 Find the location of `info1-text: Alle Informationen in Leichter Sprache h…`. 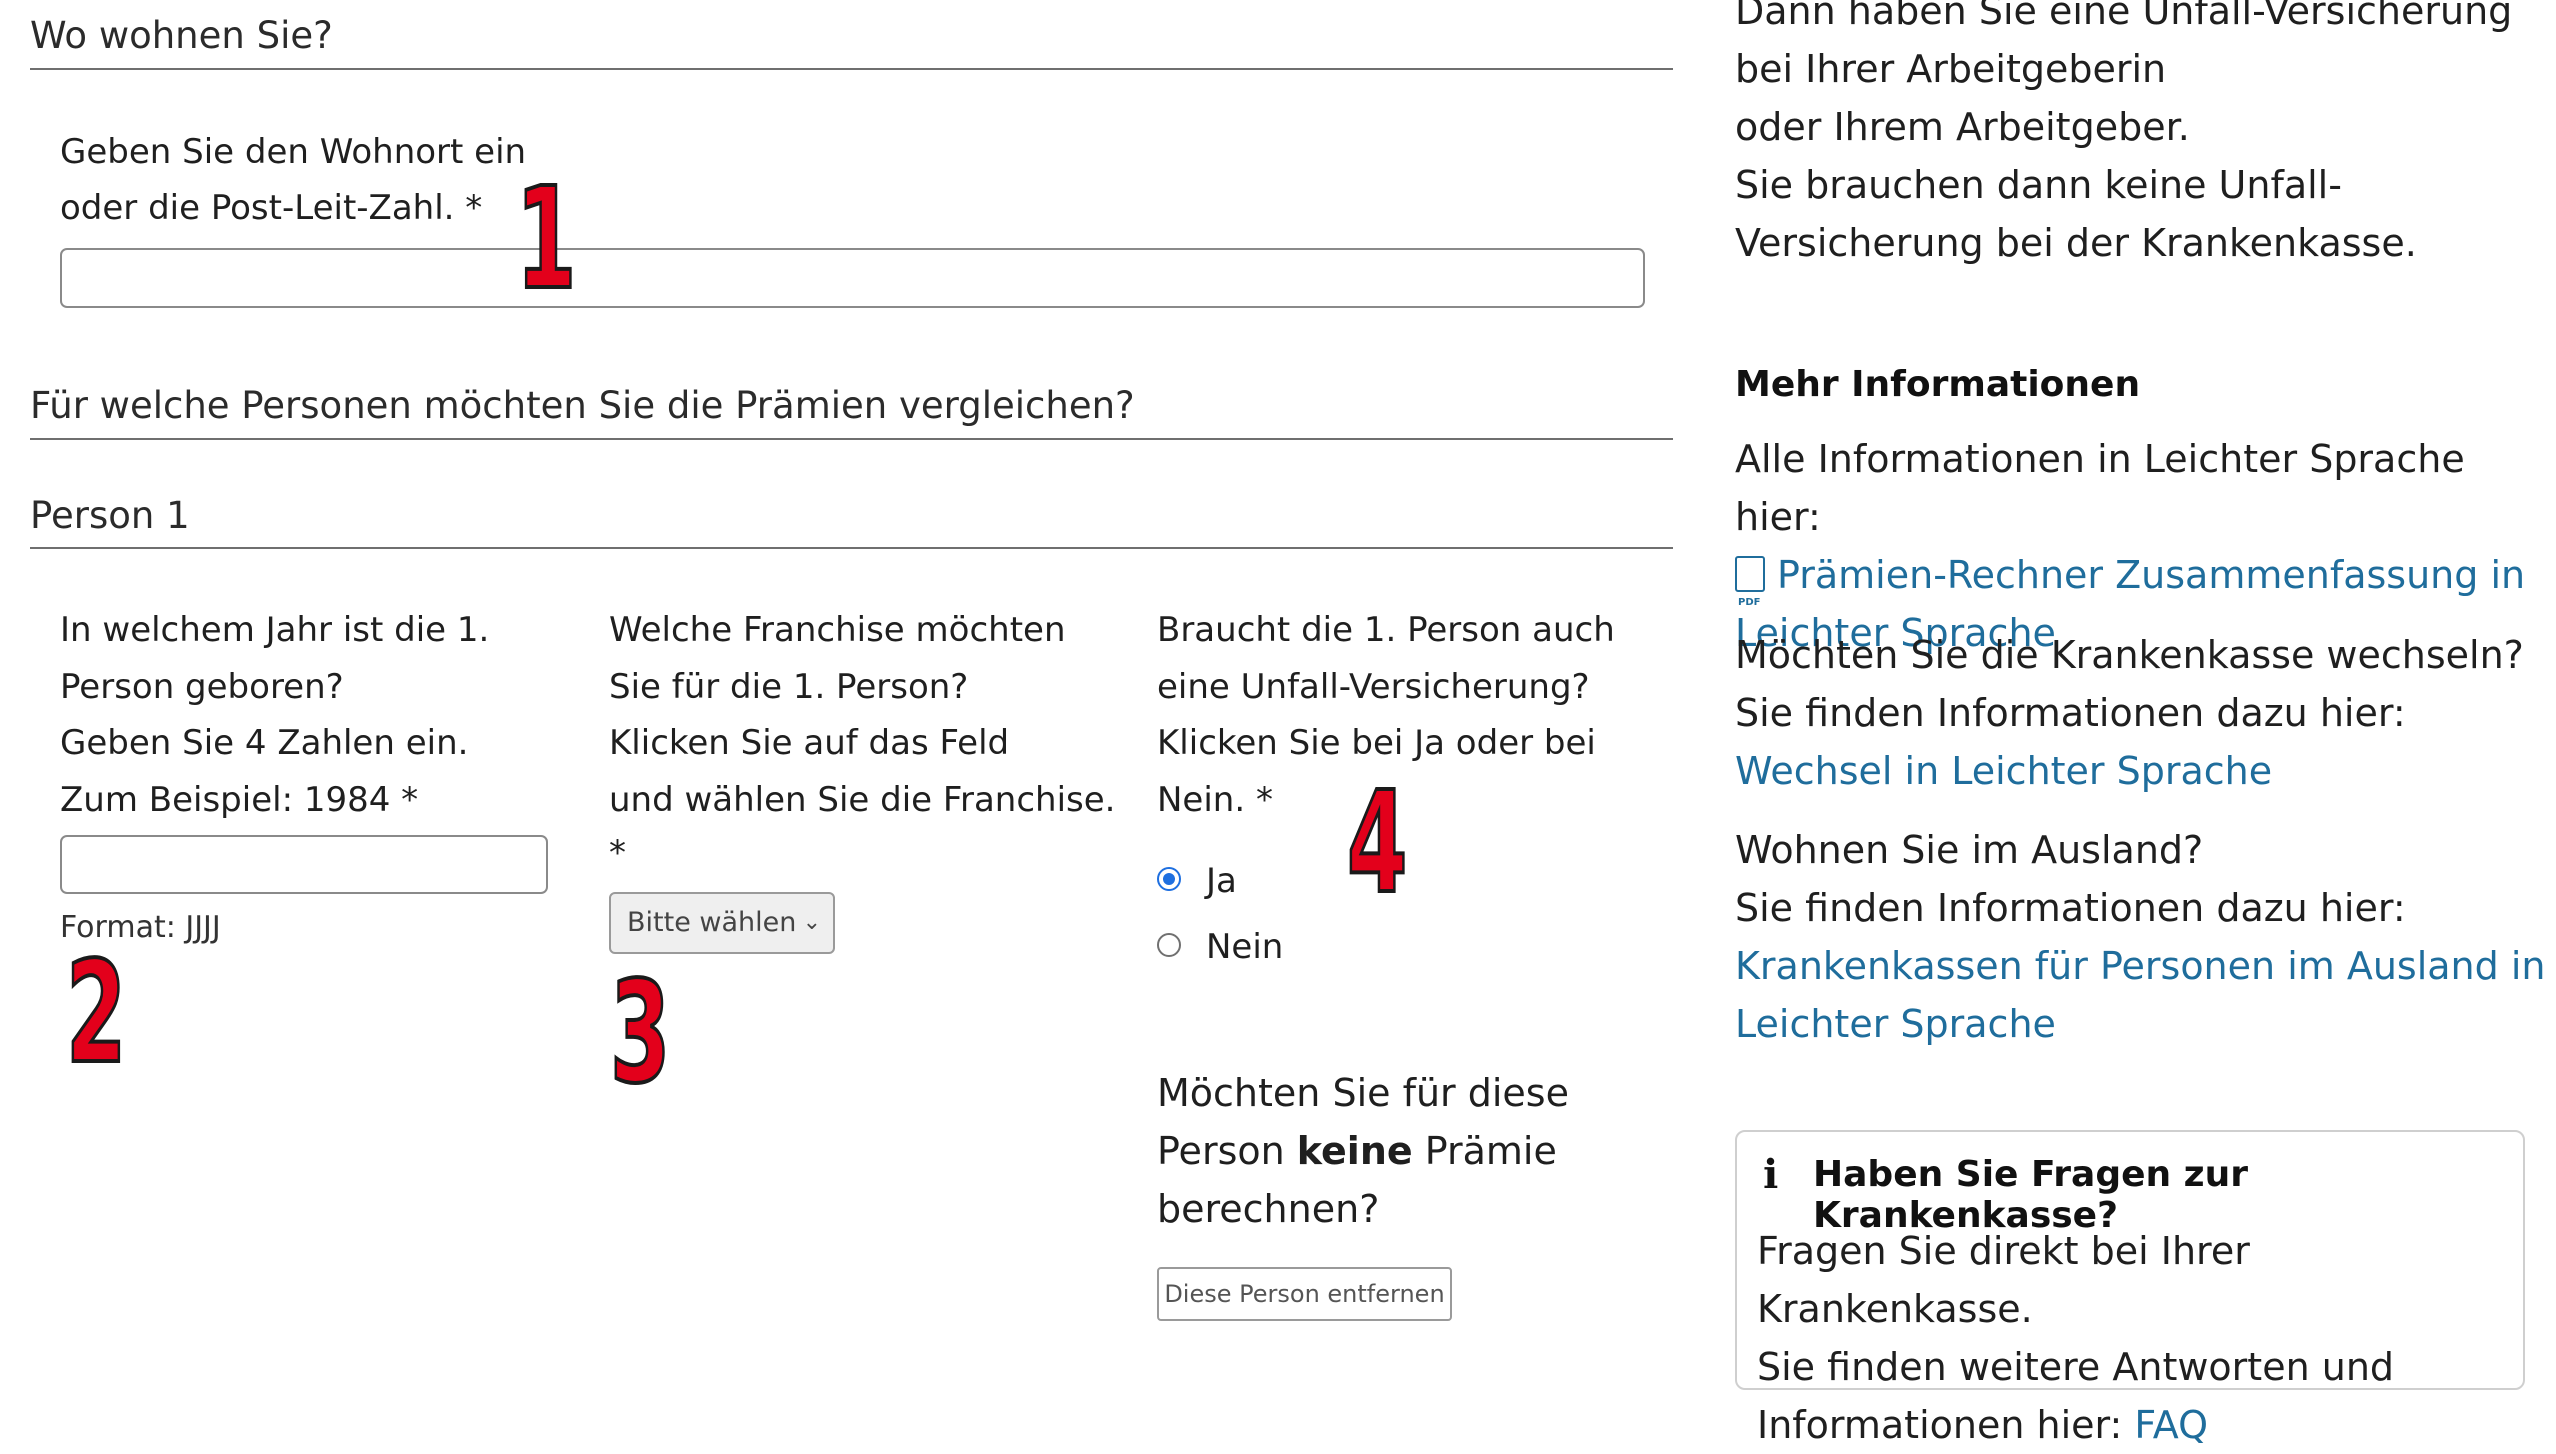

info1-text: Alle Informationen in Leichter Sprache h… is located at coordinates (2100, 488).